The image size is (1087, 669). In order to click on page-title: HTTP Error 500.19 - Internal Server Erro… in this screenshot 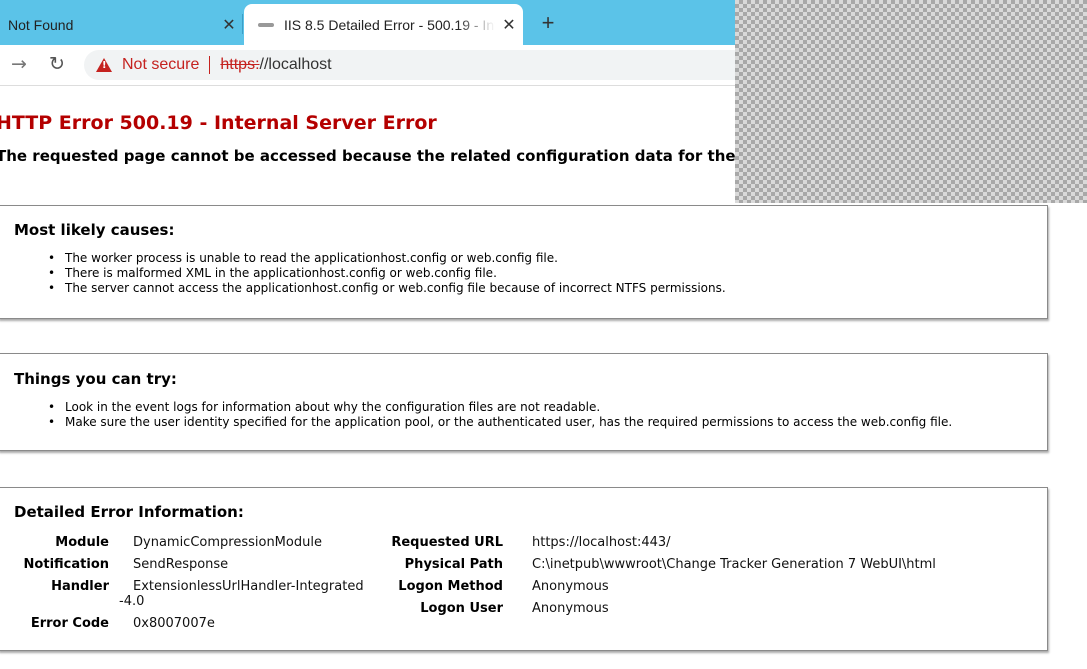, I will do `click(218, 123)`.